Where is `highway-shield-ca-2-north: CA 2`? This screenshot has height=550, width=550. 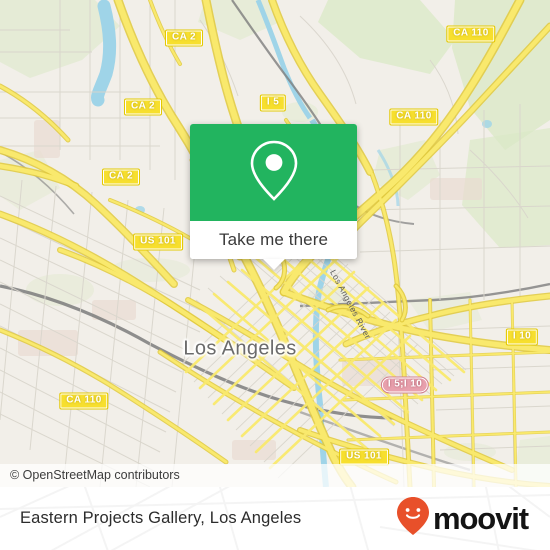
highway-shield-ca-2-north: CA 2 is located at coordinates (184, 38).